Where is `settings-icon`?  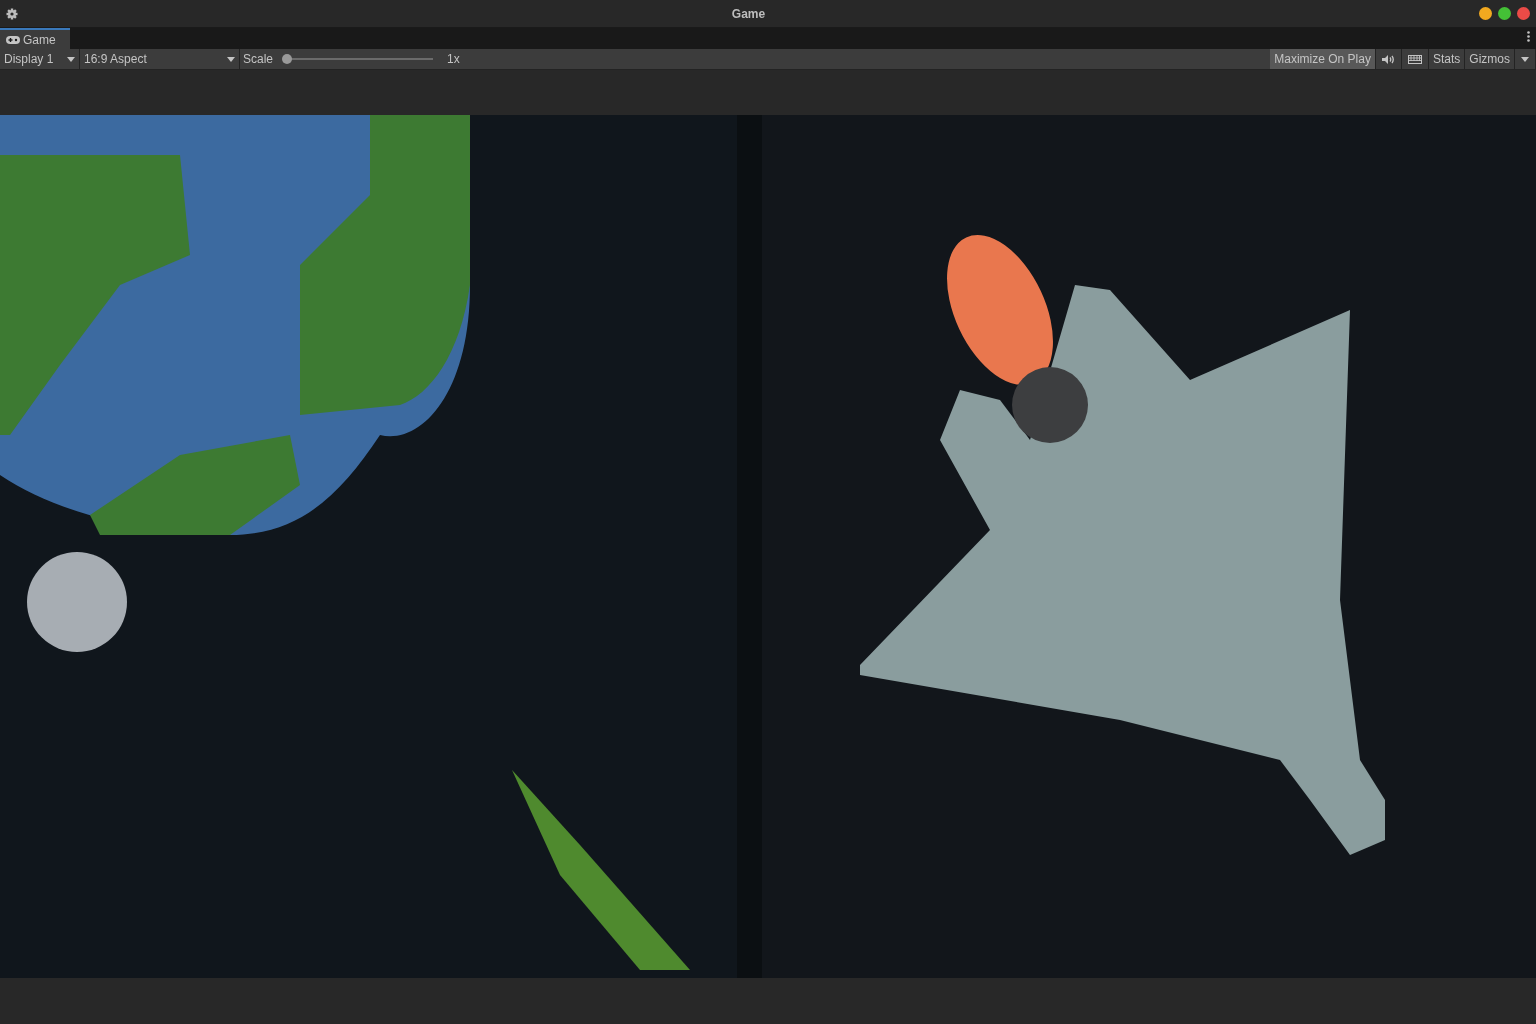 settings-icon is located at coordinates (12, 13).